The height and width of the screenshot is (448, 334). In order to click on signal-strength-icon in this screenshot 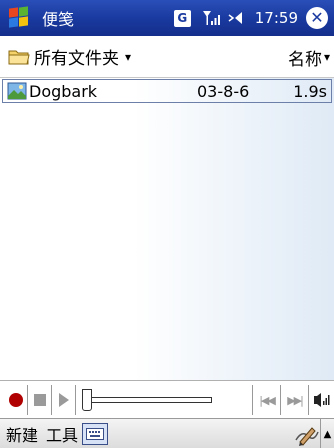, I will do `click(212, 18)`.